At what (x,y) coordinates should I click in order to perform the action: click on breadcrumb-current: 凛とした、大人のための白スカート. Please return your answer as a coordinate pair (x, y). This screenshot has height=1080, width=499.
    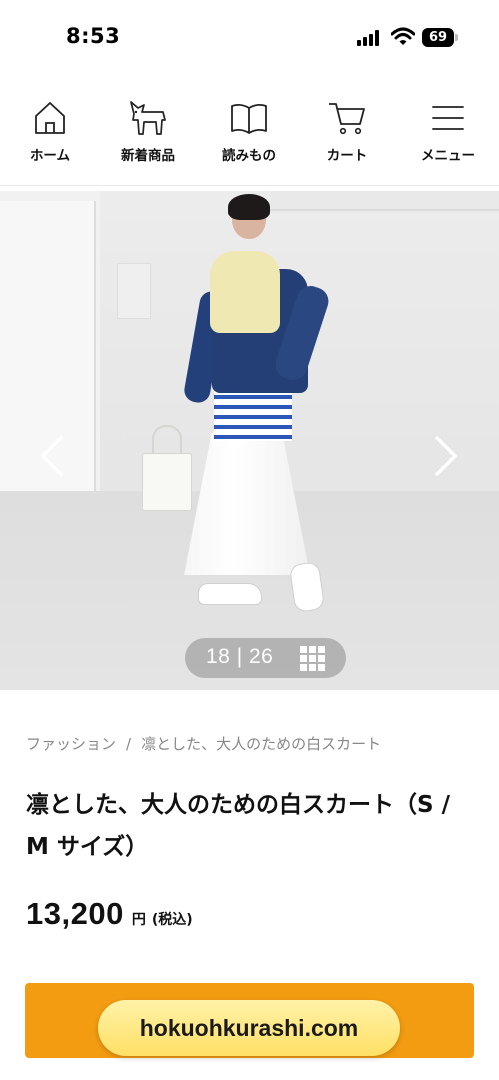
    Looking at the image, I should click on (261, 744).